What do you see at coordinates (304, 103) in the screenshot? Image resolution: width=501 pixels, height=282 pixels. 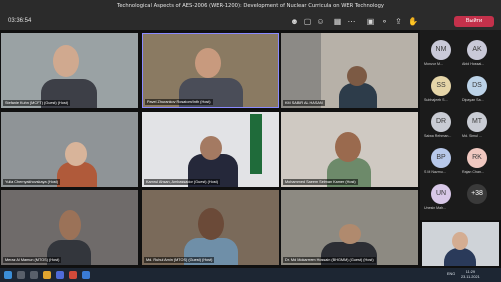 I see `participant-name: KM SABIR AL HASAN` at bounding box center [304, 103].